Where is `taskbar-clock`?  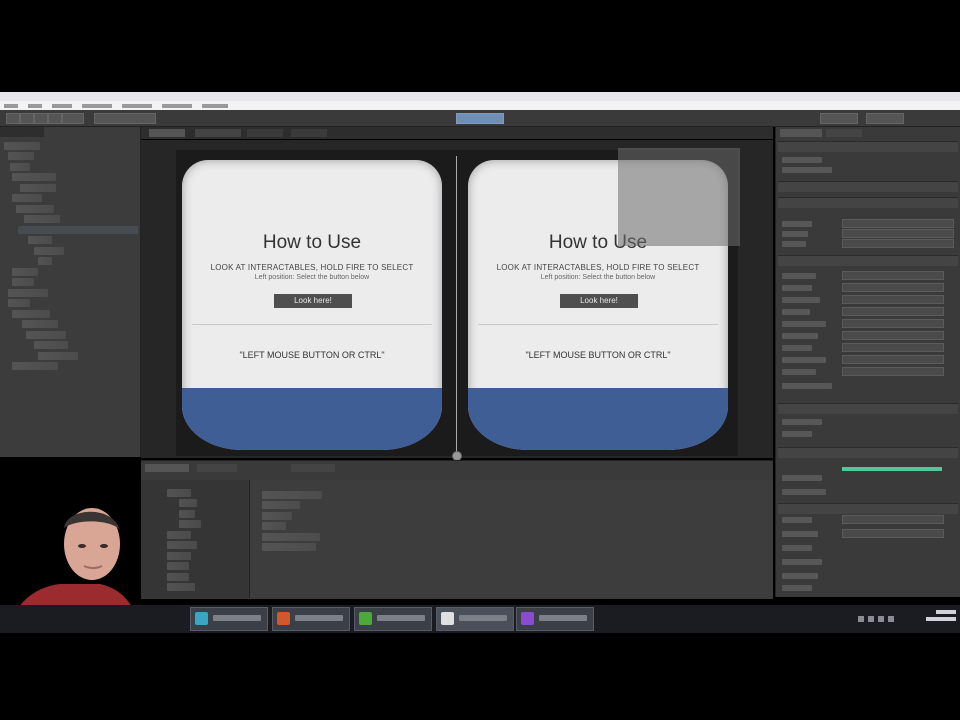 taskbar-clock is located at coordinates (930, 615).